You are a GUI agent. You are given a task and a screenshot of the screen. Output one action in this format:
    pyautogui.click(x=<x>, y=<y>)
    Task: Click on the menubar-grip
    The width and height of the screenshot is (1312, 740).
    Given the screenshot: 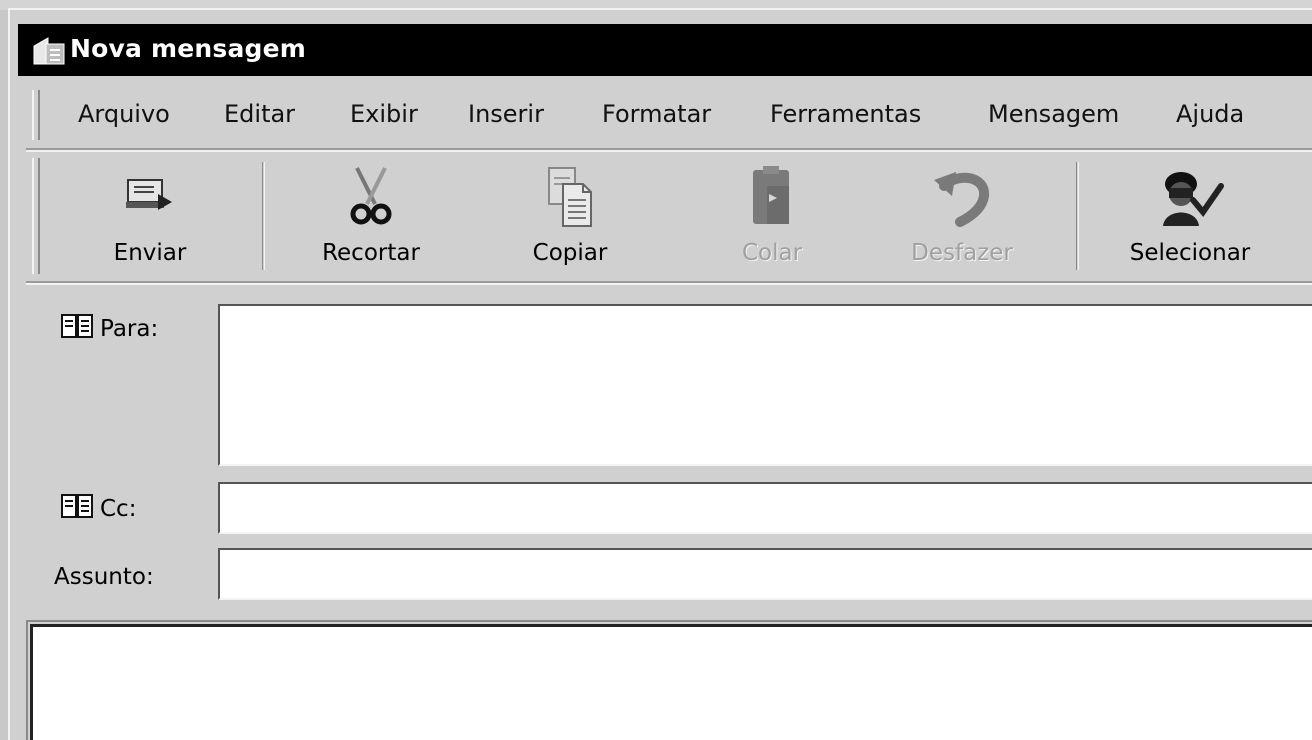 What is the action you would take?
    pyautogui.click(x=36, y=115)
    